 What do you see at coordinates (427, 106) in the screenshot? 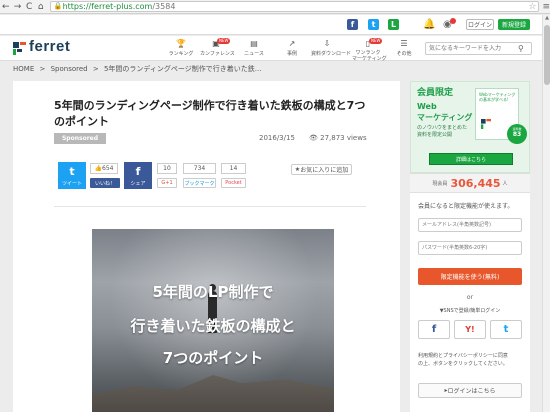
I see `banner-title-web: Web` at bounding box center [427, 106].